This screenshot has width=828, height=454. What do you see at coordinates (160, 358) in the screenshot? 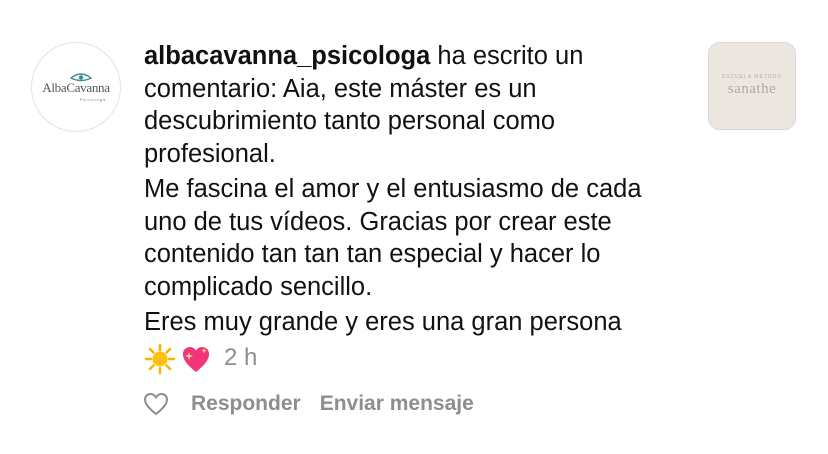
I see `sun-emoji-icon` at bounding box center [160, 358].